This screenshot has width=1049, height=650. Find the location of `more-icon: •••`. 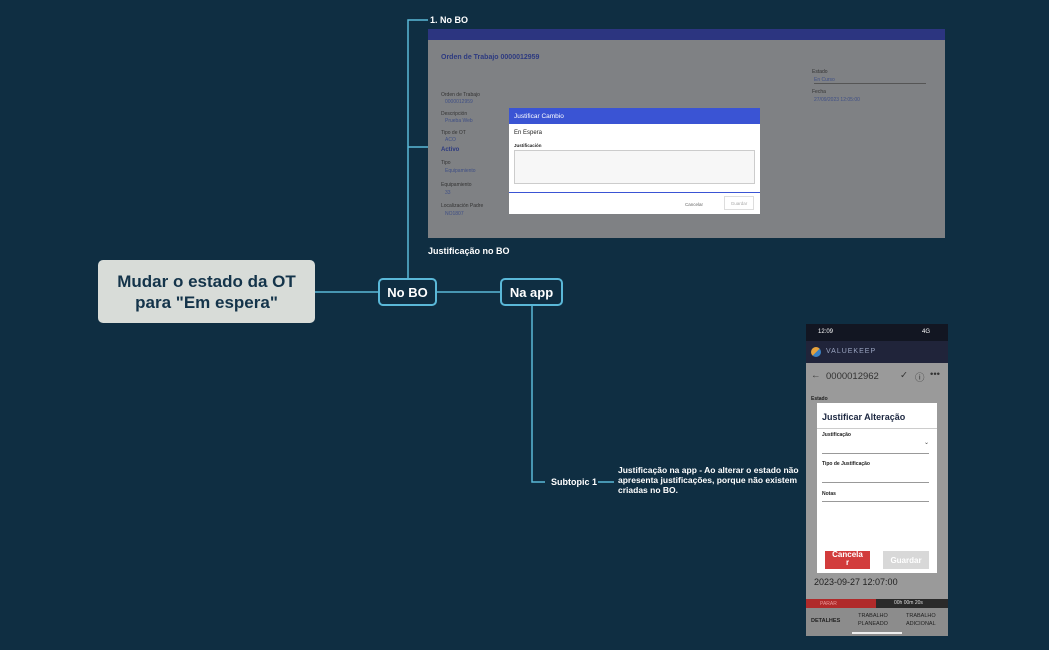

more-icon: ••• is located at coordinates (935, 374).